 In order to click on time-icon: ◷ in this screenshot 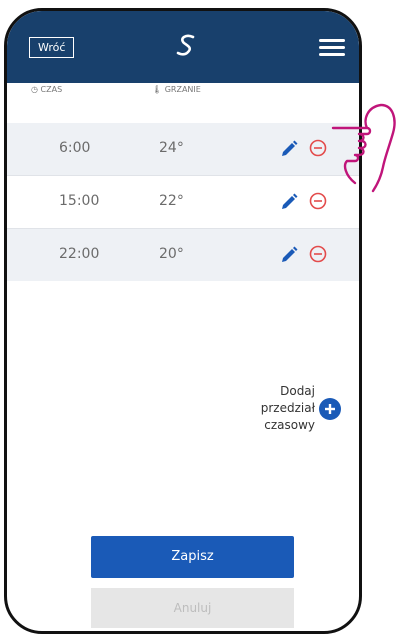, I will do `click(34, 89)`.